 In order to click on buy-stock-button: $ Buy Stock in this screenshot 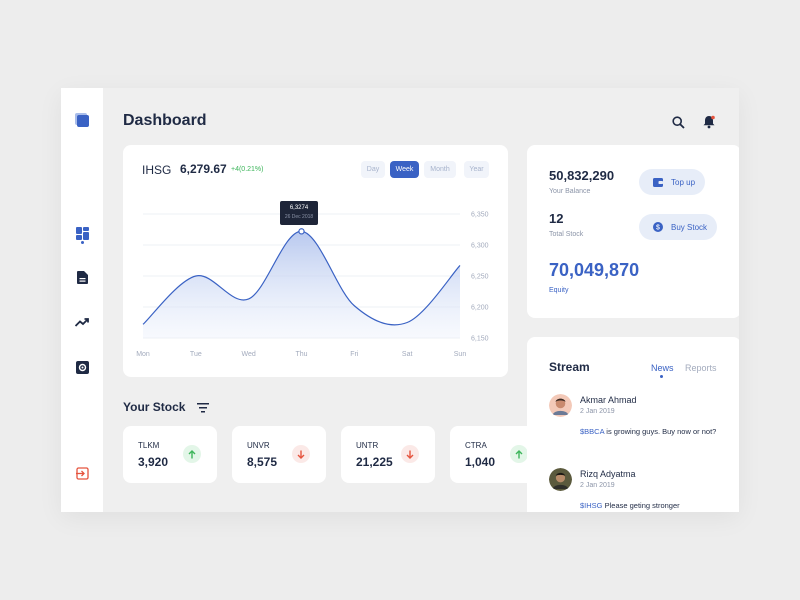, I will do `click(678, 227)`.